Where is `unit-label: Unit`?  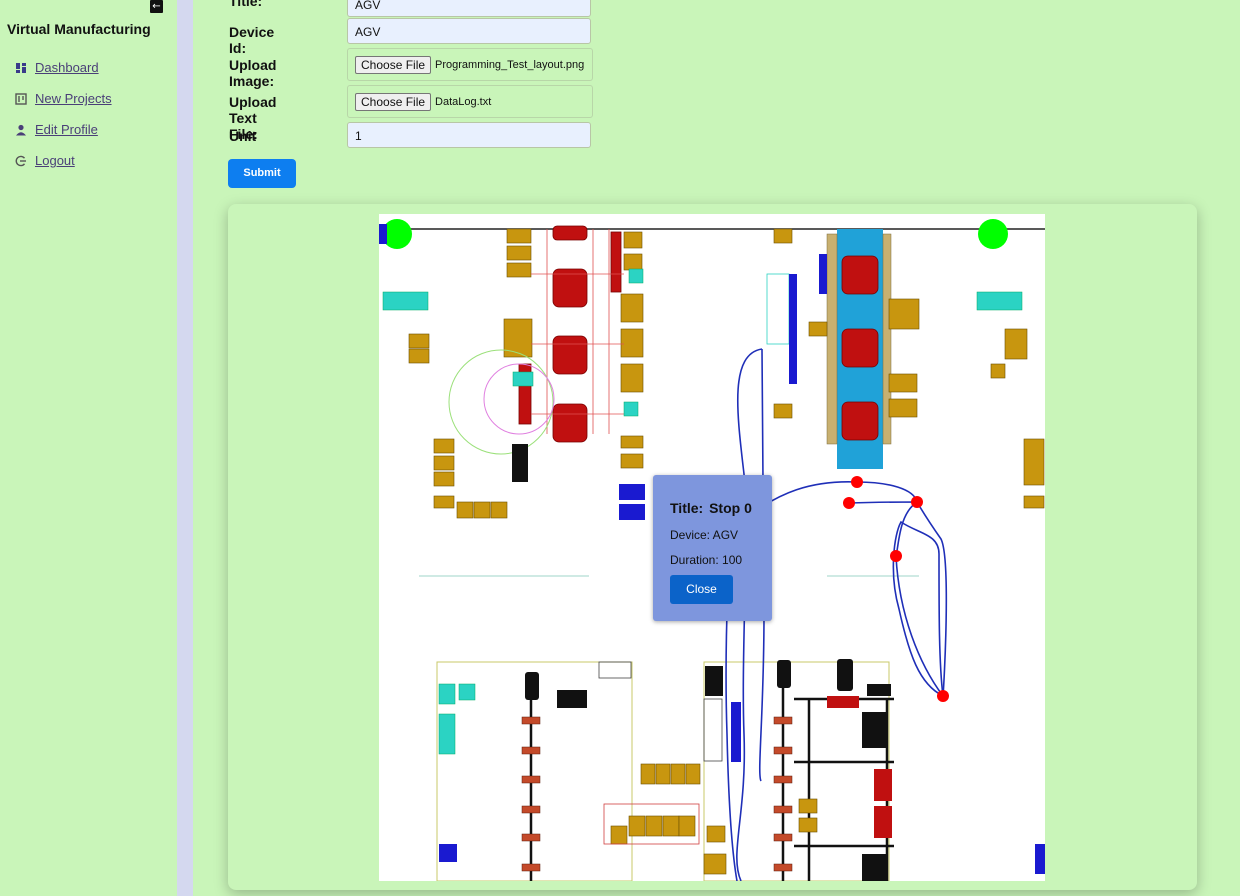
unit-label: Unit is located at coordinates (243, 136).